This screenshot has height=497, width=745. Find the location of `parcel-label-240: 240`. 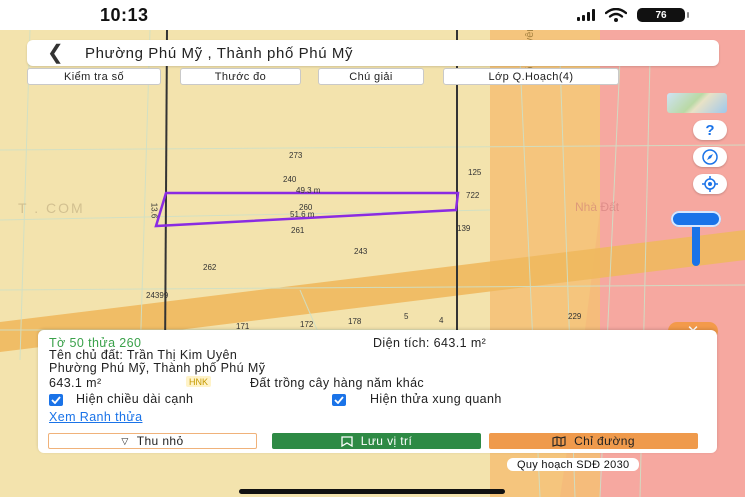

parcel-label-240: 240 is located at coordinates (290, 179).